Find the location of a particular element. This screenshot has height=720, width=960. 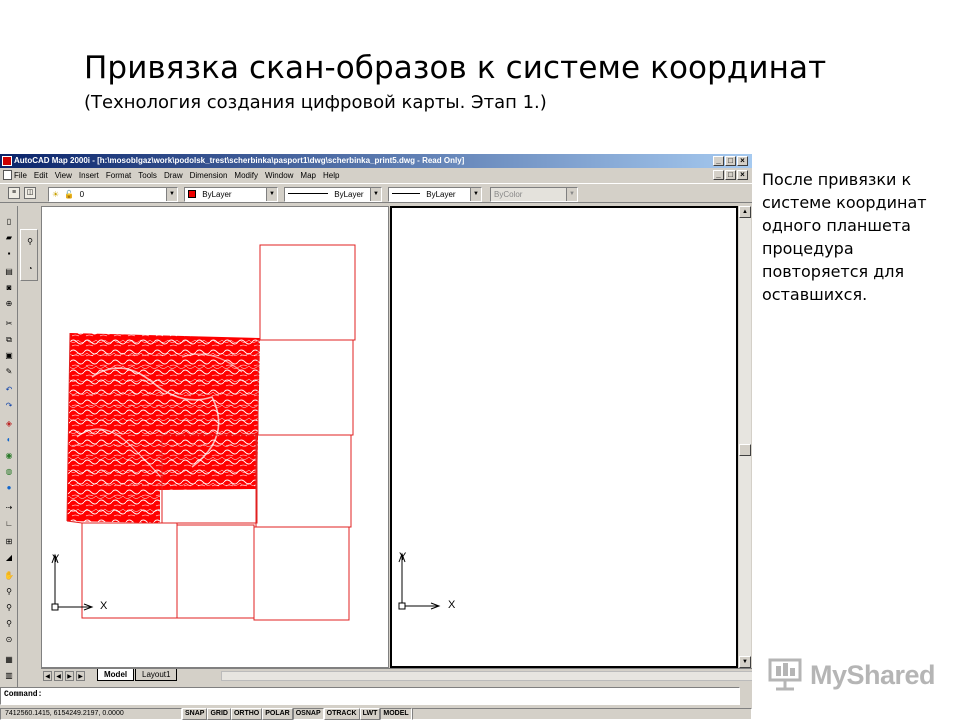

next-tab-icon: ▶ is located at coordinates (69, 676).